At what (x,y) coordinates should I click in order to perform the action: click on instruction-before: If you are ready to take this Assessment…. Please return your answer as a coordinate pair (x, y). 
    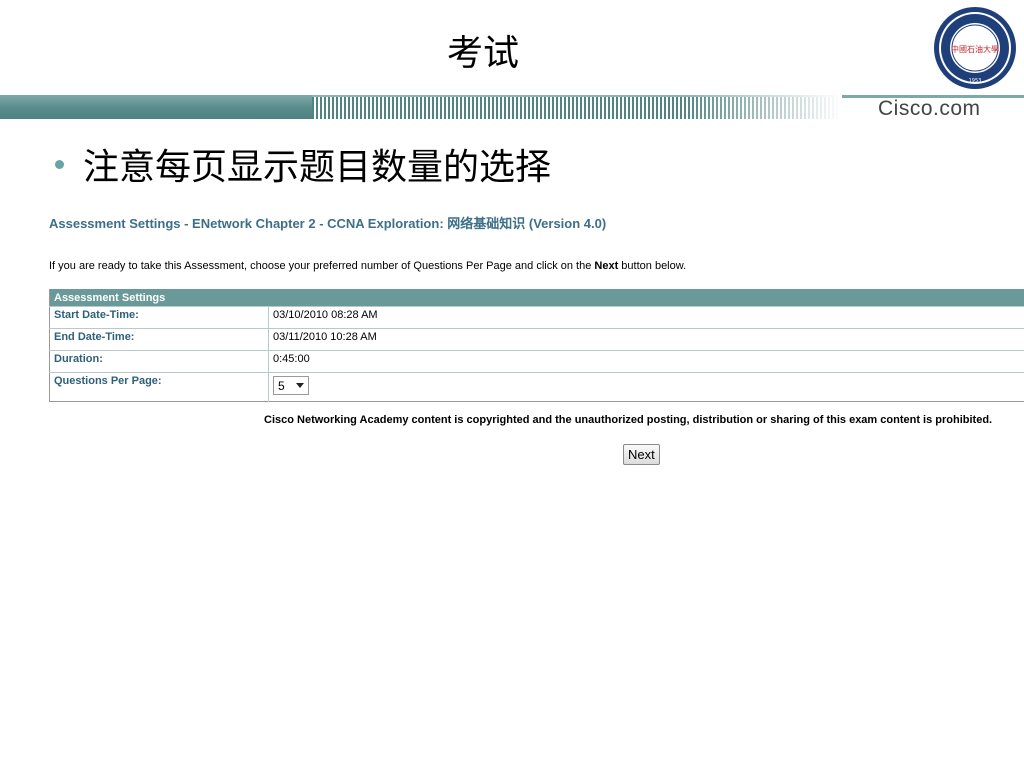
    Looking at the image, I should click on (322, 266).